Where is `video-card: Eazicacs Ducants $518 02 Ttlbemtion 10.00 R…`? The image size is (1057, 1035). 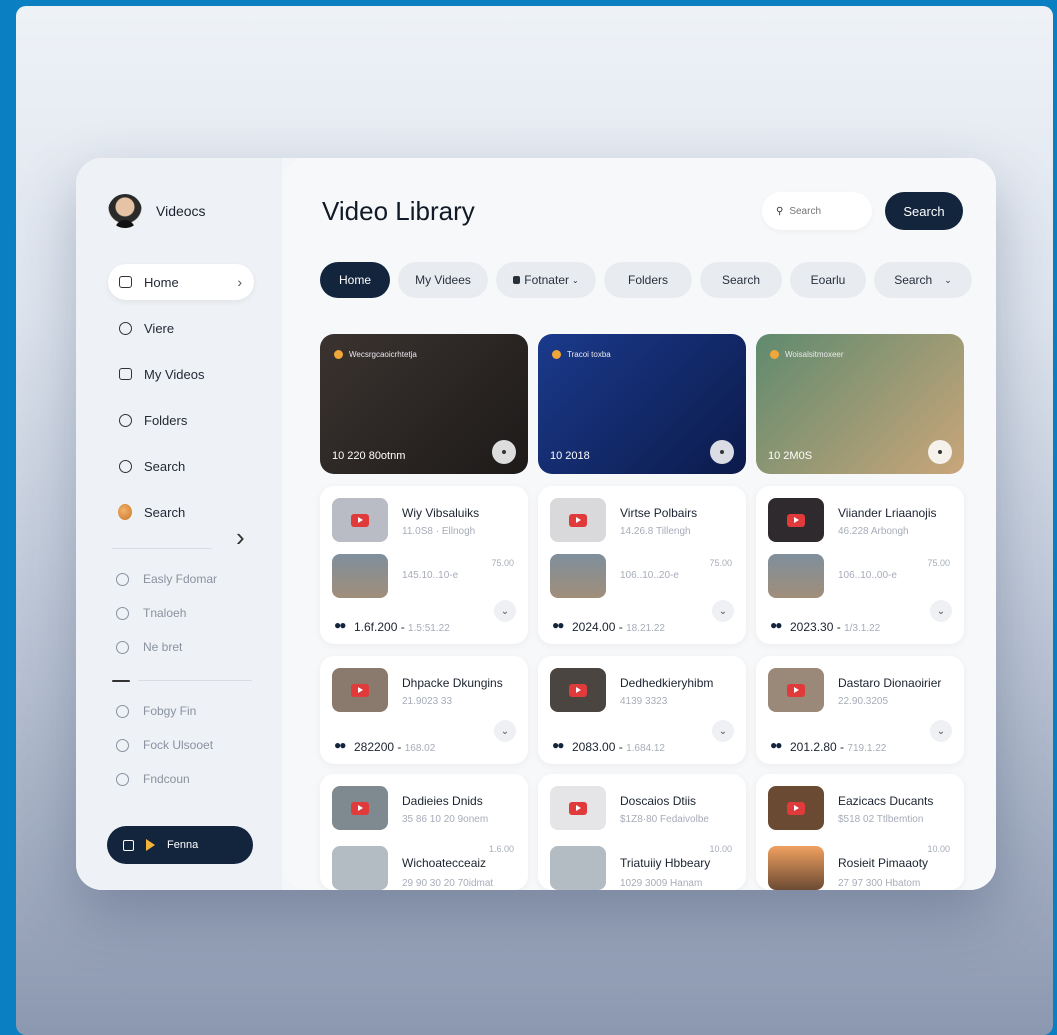 video-card: Eazicacs Ducants $518 02 Ttlbemtion 10.00 R… is located at coordinates (860, 832).